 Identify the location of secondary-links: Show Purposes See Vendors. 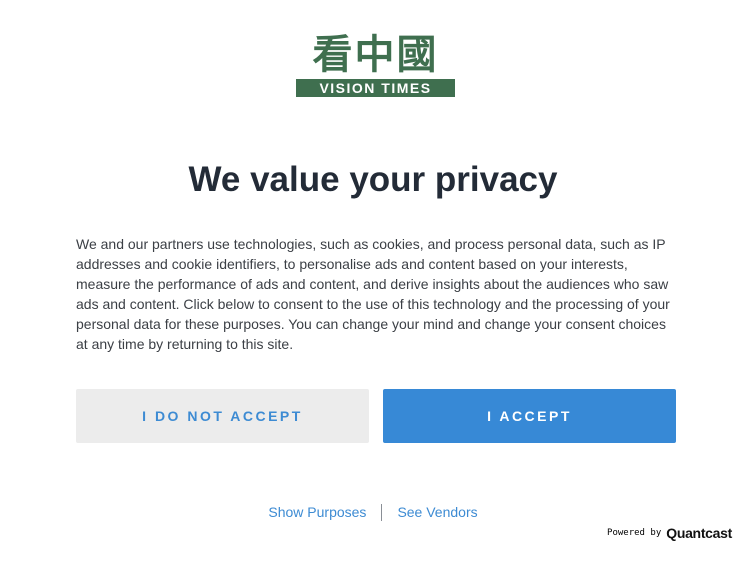
(373, 512).